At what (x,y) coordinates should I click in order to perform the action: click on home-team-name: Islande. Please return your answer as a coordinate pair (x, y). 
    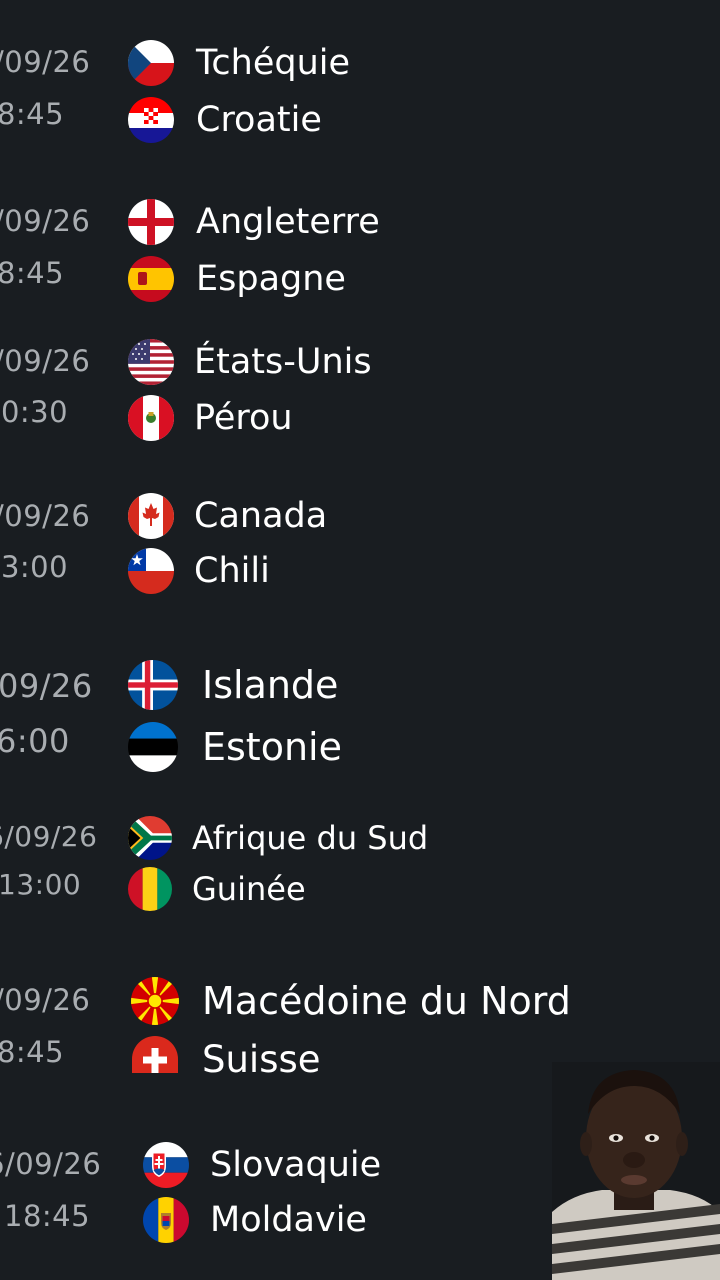
    Looking at the image, I should click on (270, 685).